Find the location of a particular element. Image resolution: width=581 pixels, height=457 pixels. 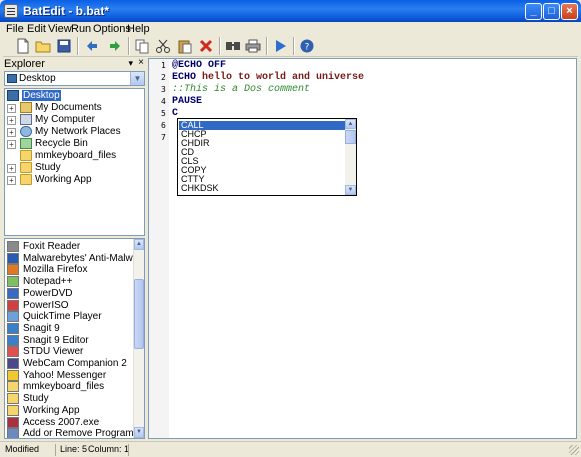

status-divider is located at coordinates (128, 450).